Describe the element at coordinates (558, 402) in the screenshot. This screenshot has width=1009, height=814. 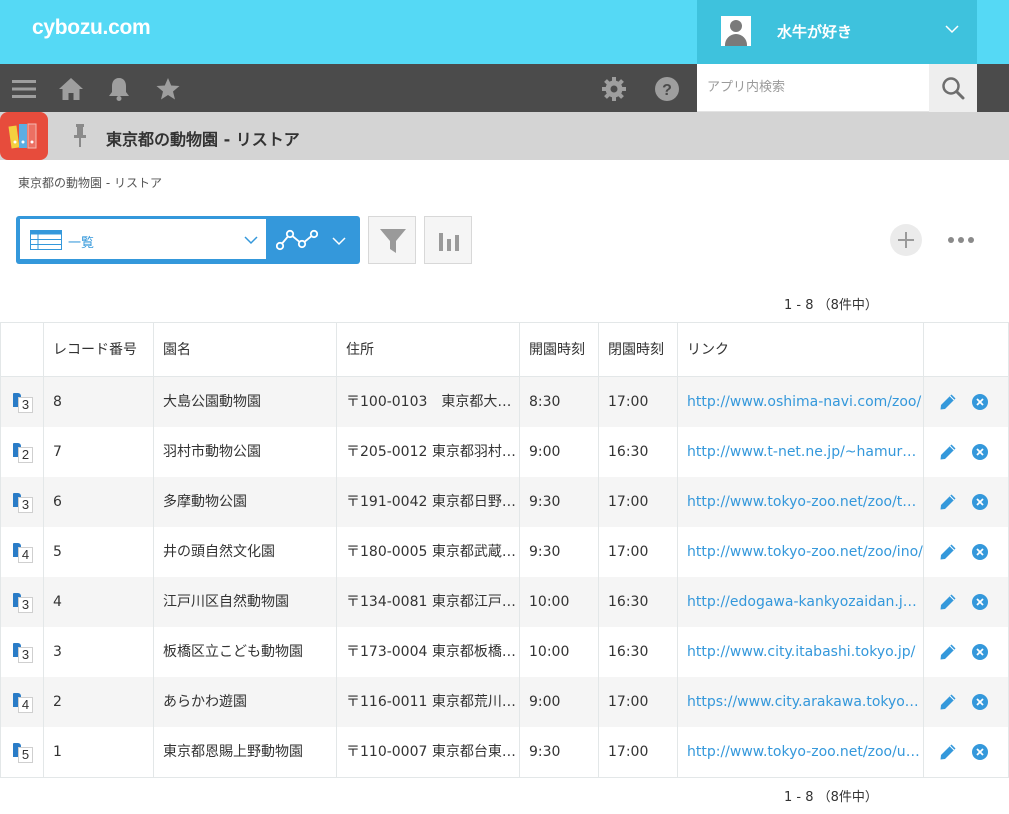
I see `open-time-cell: 8:30` at that location.